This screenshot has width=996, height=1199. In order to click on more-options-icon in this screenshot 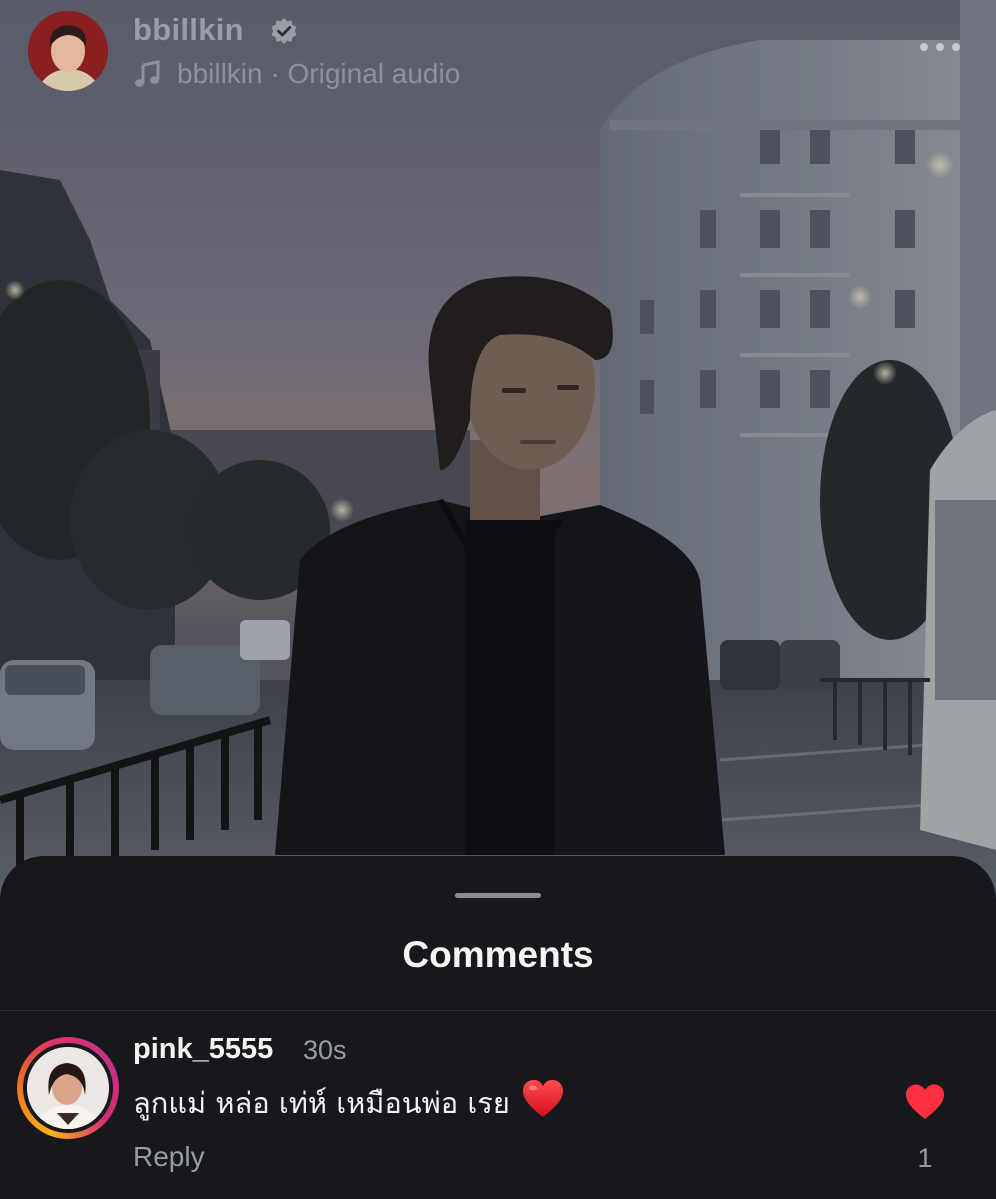, I will do `click(940, 47)`.